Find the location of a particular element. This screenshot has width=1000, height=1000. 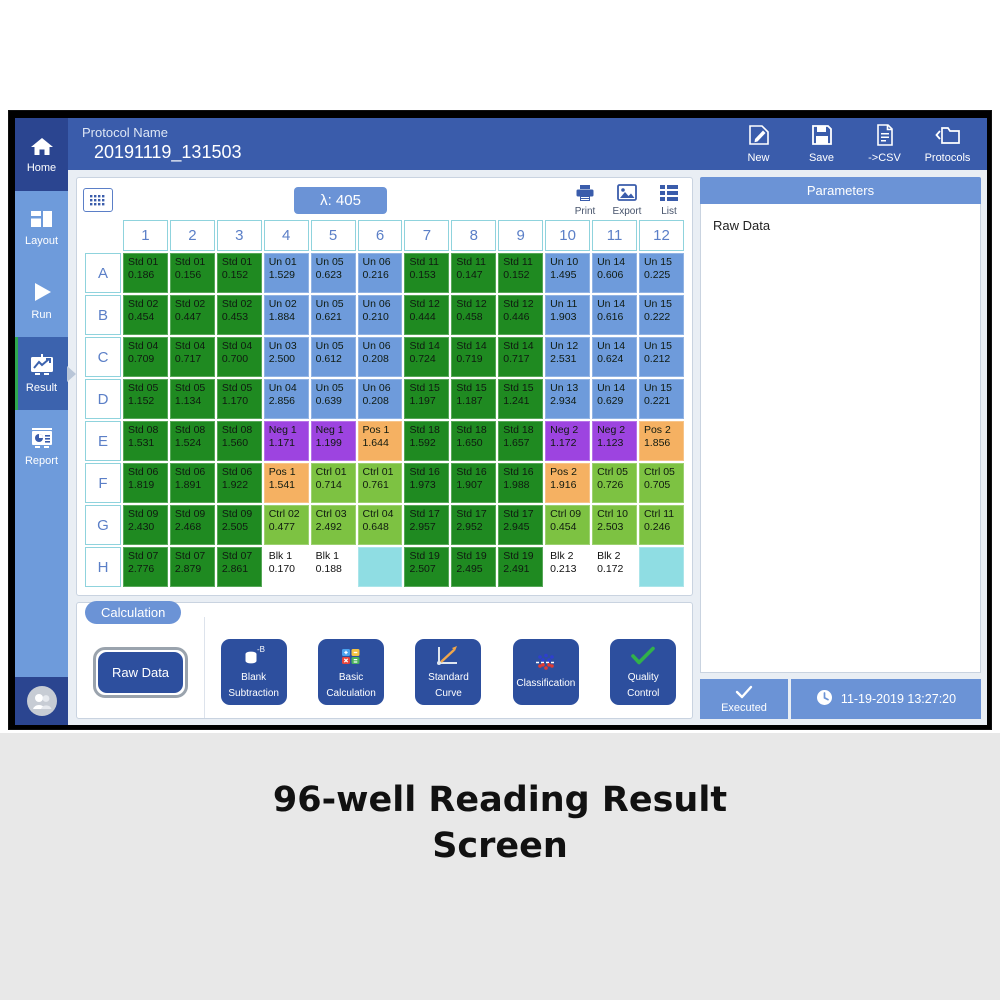

plate-well: Un 11 1.903 is located at coordinates (568, 315).